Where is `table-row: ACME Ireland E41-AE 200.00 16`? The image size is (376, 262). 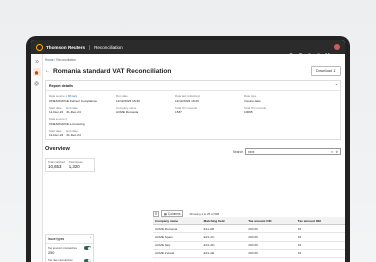 table-row: ACME Ireland E41-AE 200.00 16 is located at coordinates (249, 253).